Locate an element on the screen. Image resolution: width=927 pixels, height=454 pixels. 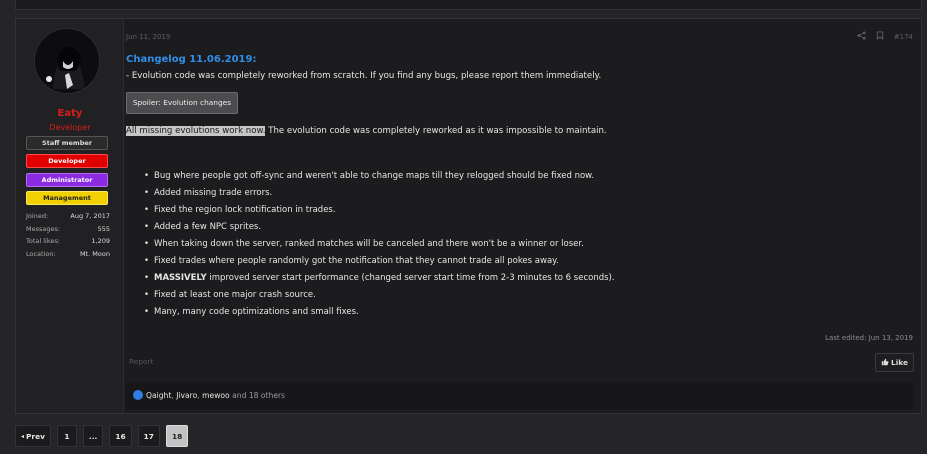
changelog-title: Changelog 11.06.2019: is located at coordinates (191, 59).